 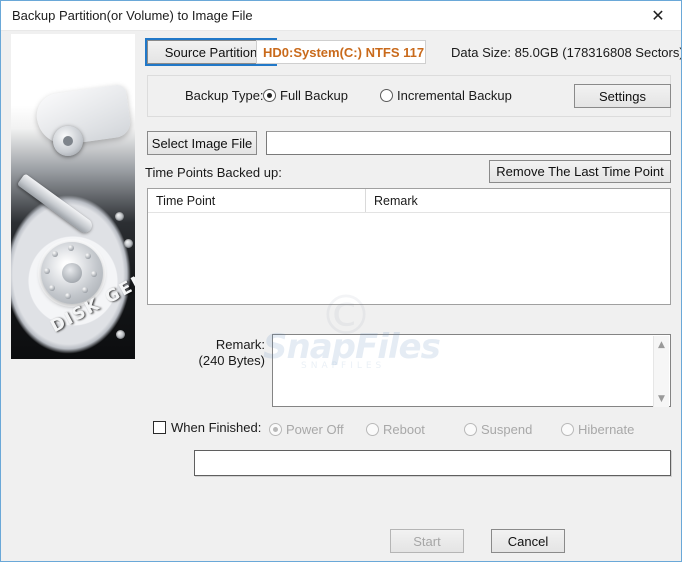 I want to click on select-image-file-button: Select Image File, so click(x=202, y=143).